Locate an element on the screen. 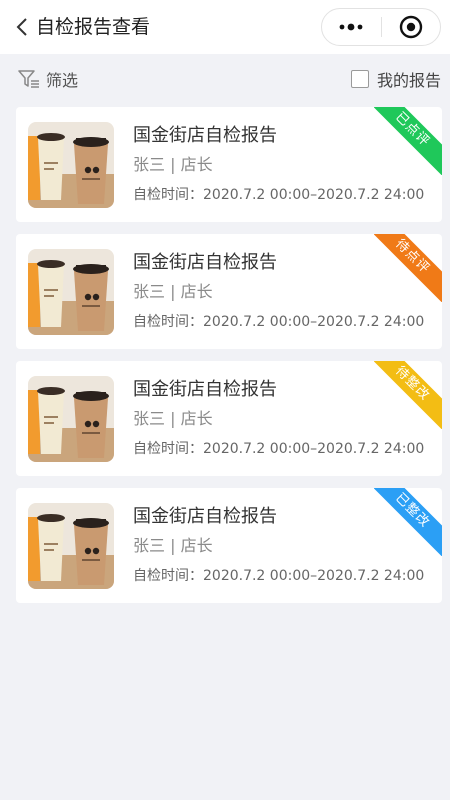 This screenshot has height=800, width=450. close-button is located at coordinates (410, 27).